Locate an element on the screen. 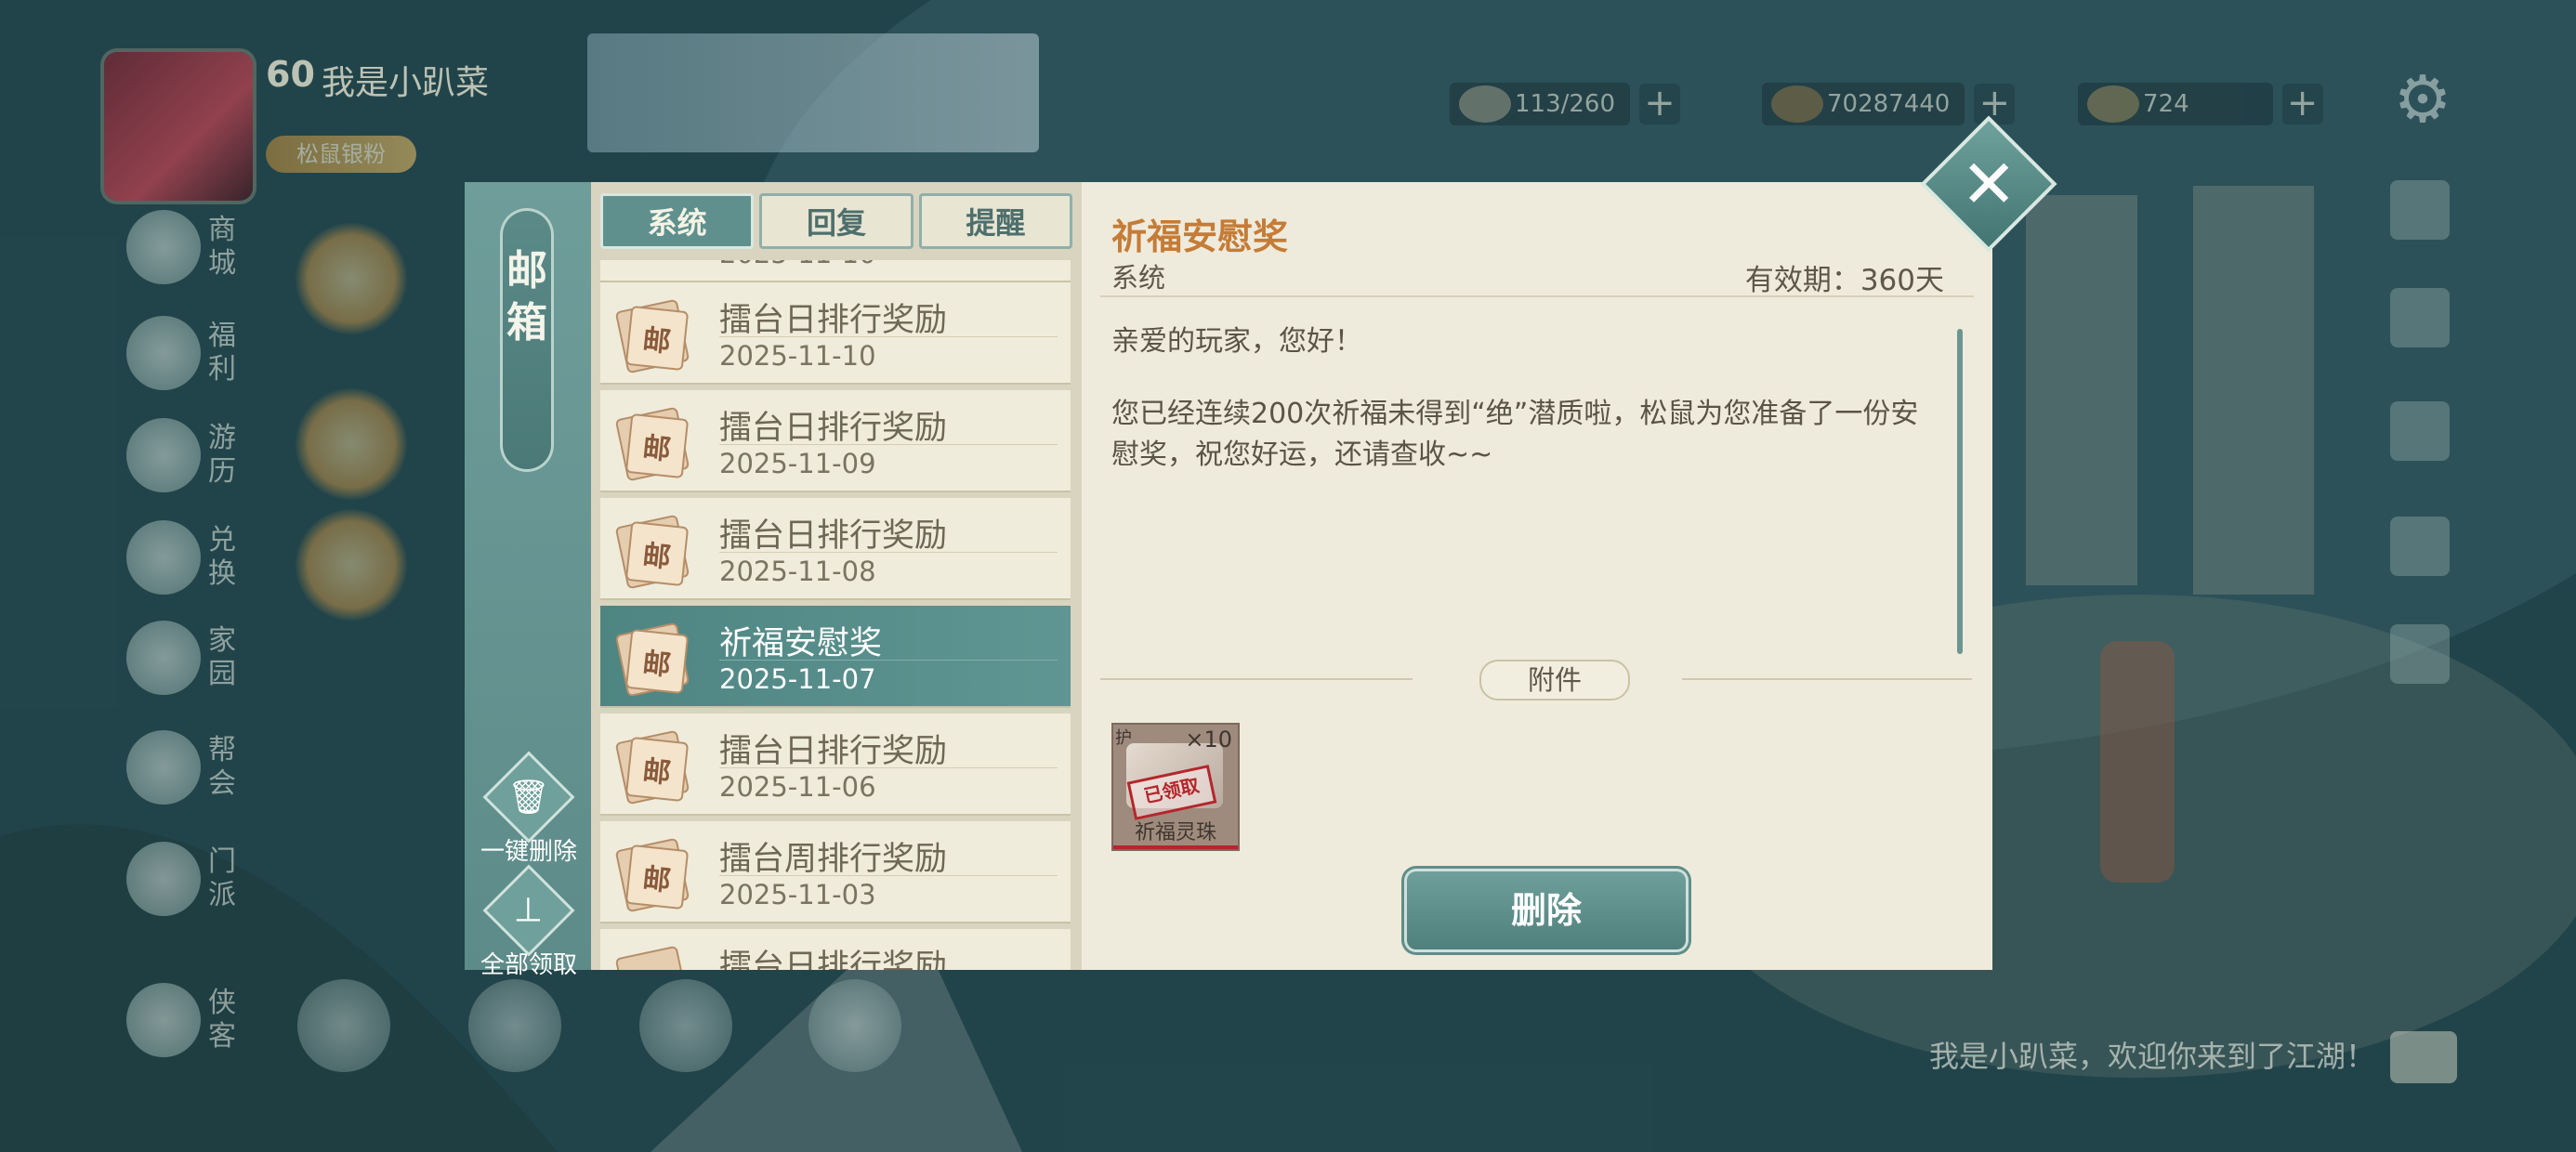 The image size is (2576, 1152). mail-title: 祈福安慰奖 is located at coordinates (801, 643).